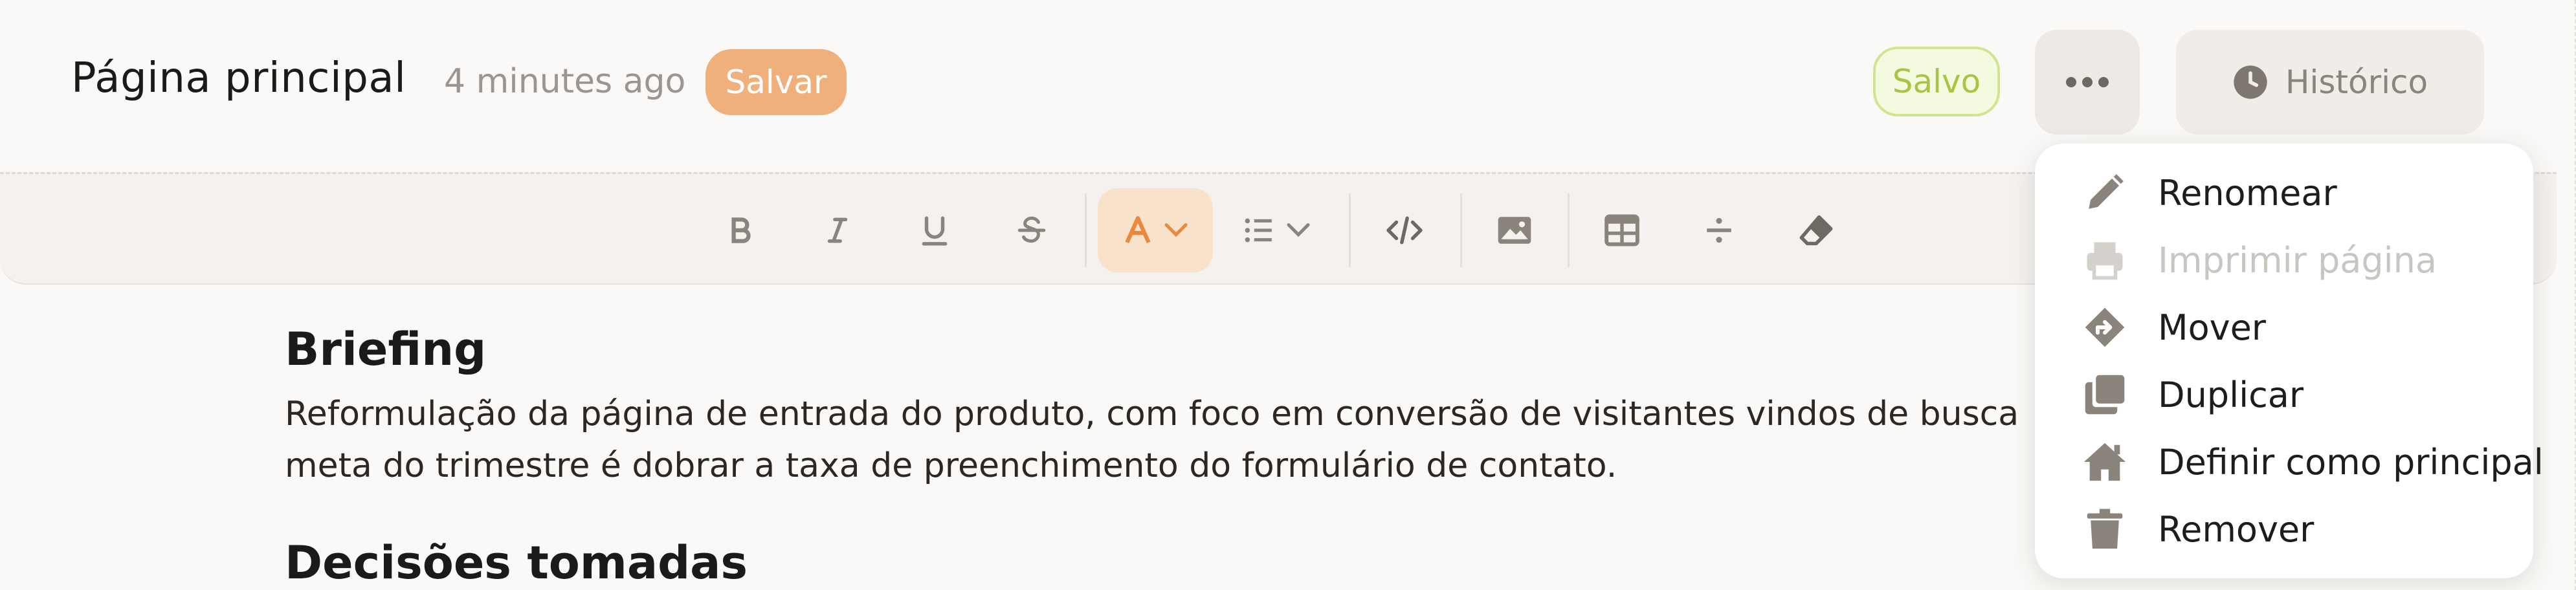 The width and height of the screenshot is (2576, 590). What do you see at coordinates (1276, 230) in the screenshot?
I see `list-button` at bounding box center [1276, 230].